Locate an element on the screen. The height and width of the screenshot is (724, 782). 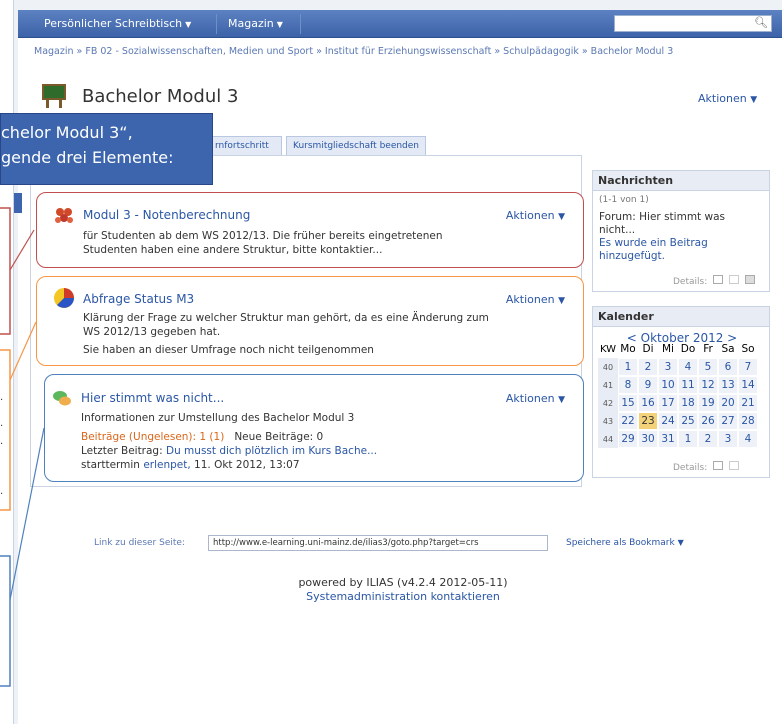
news-link: Es wurde ein Beitrag is located at coordinates (662, 243).